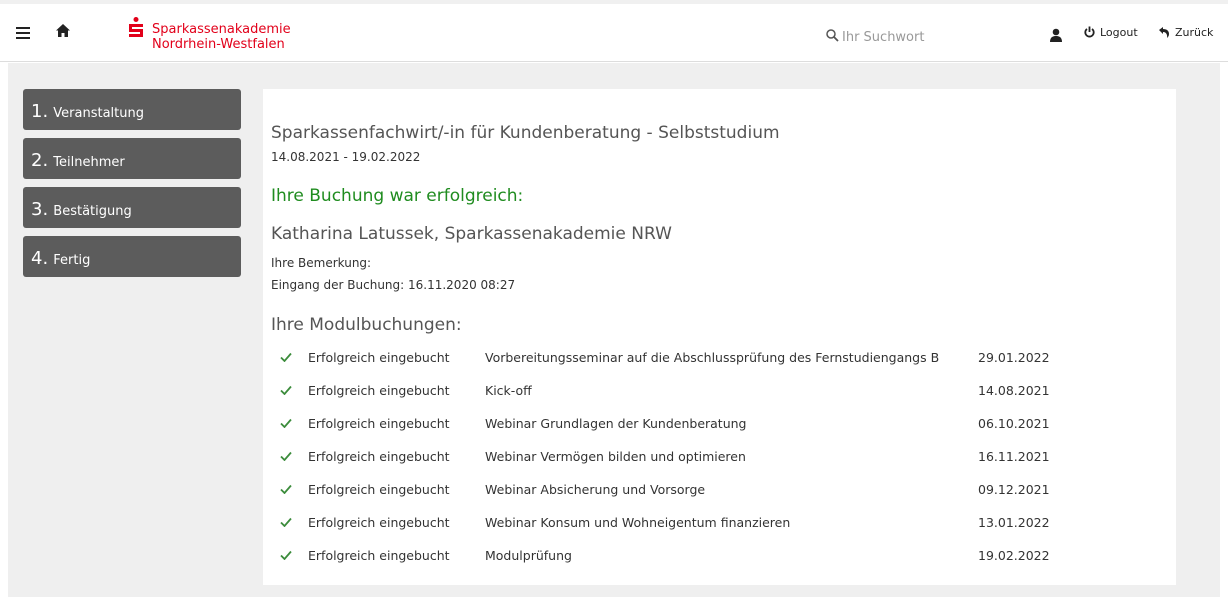 The height and width of the screenshot is (597, 1228). I want to click on step-teilnehmer: 2. Teilnehmer, so click(132, 158).